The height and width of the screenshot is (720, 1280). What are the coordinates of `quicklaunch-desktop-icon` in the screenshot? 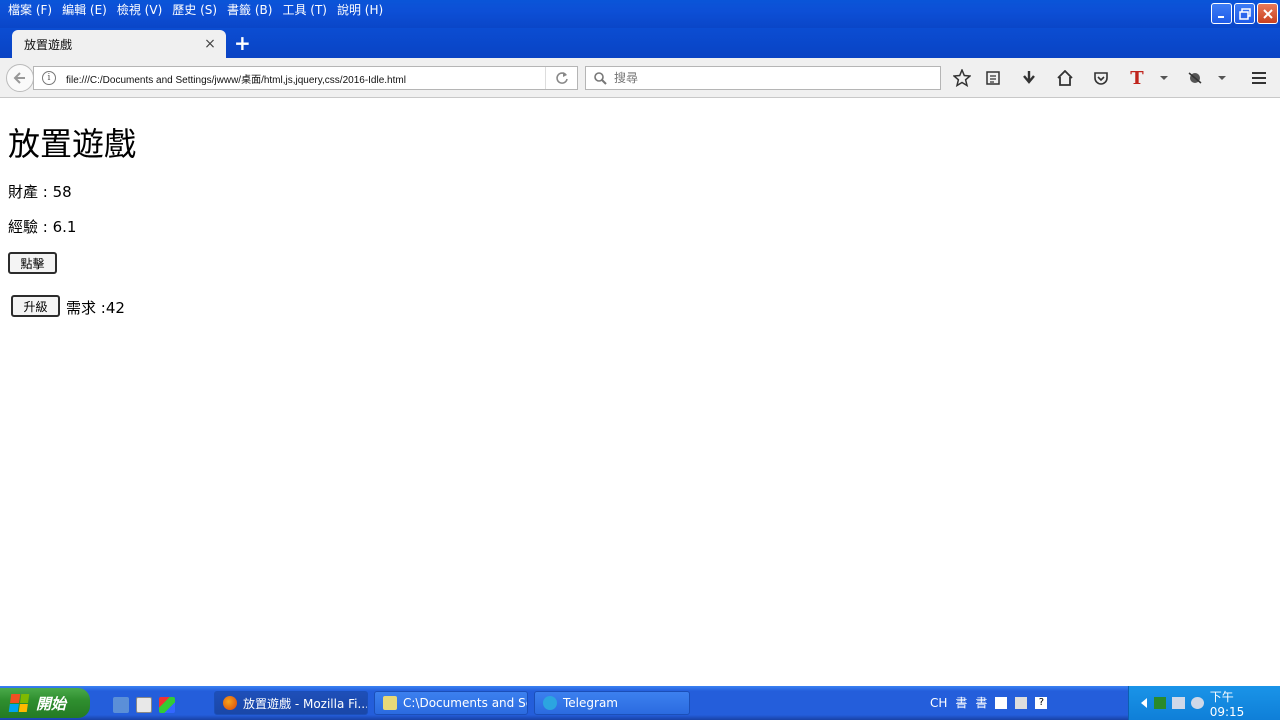 It's located at (121, 705).